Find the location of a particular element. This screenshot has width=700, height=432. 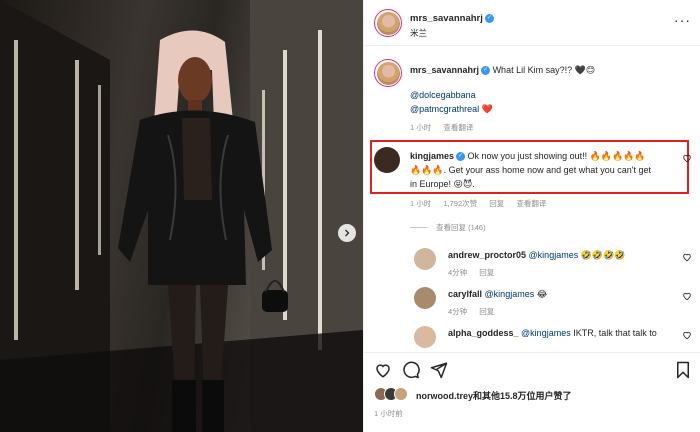

mention-dolcegabbana: @dolcegabbana is located at coordinates (443, 95).